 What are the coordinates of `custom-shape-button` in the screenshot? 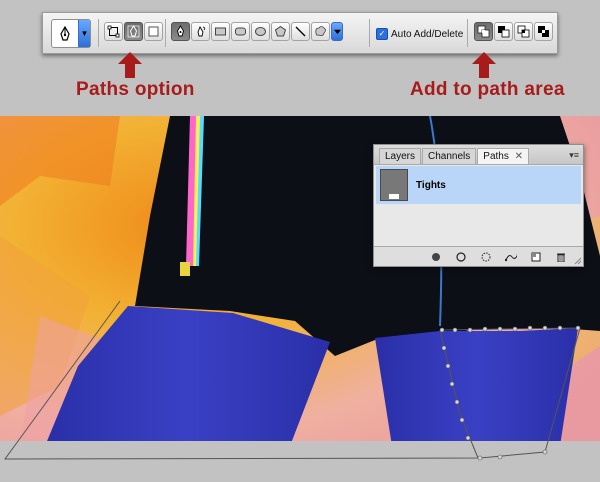 It's located at (320, 31).